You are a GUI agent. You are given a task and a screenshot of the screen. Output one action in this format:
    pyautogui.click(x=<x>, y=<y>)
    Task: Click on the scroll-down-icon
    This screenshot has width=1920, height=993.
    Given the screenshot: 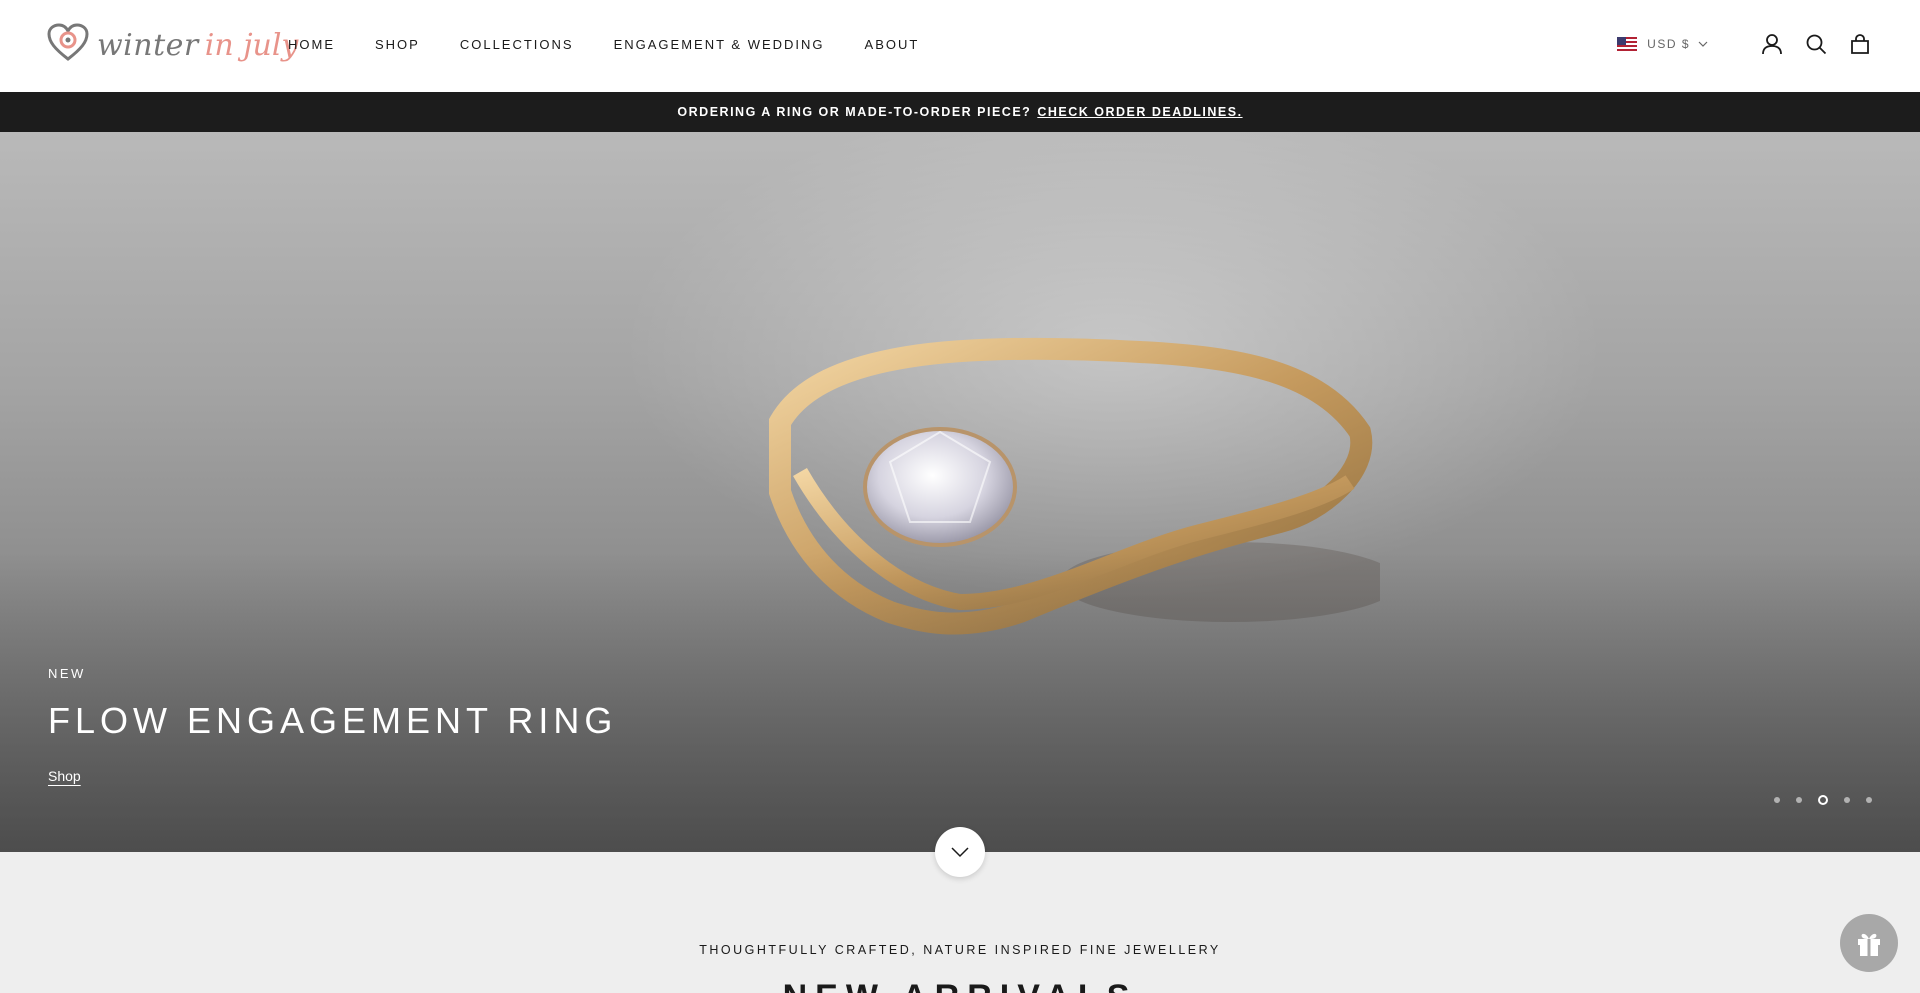 What is the action you would take?
    pyautogui.click(x=960, y=852)
    